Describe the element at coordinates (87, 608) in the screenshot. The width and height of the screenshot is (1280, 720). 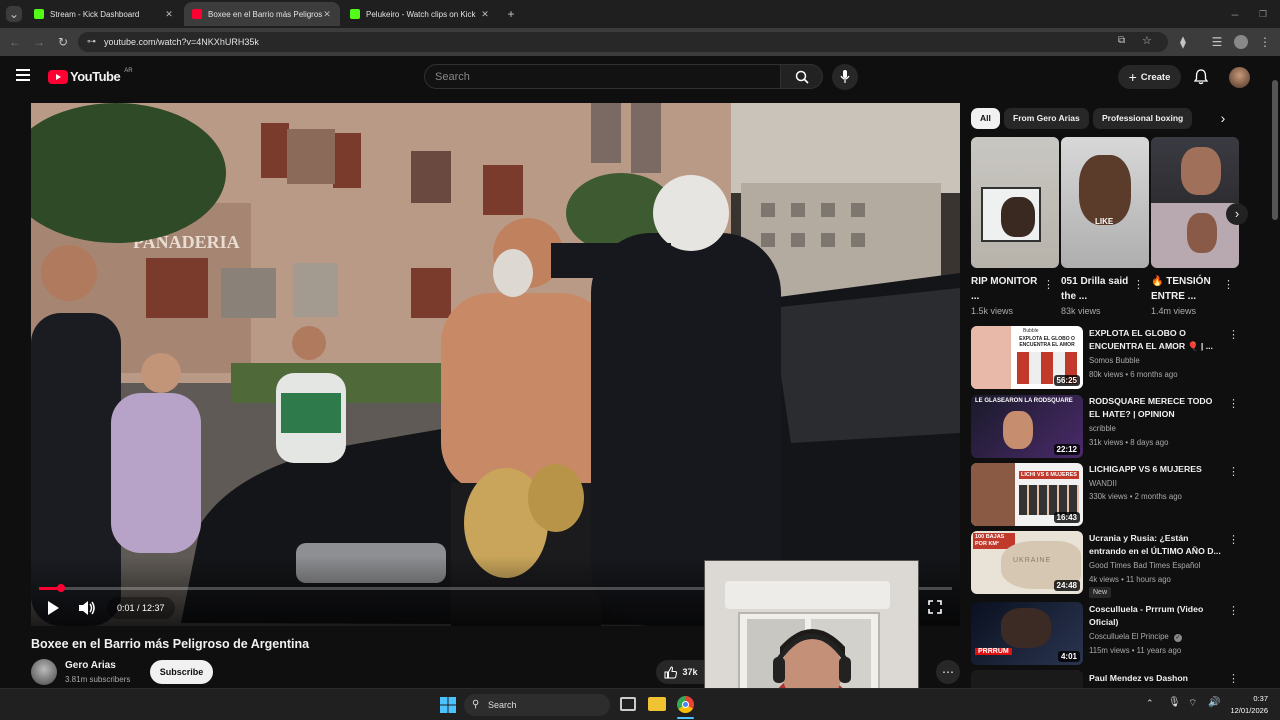
I see `volume-icon` at that location.